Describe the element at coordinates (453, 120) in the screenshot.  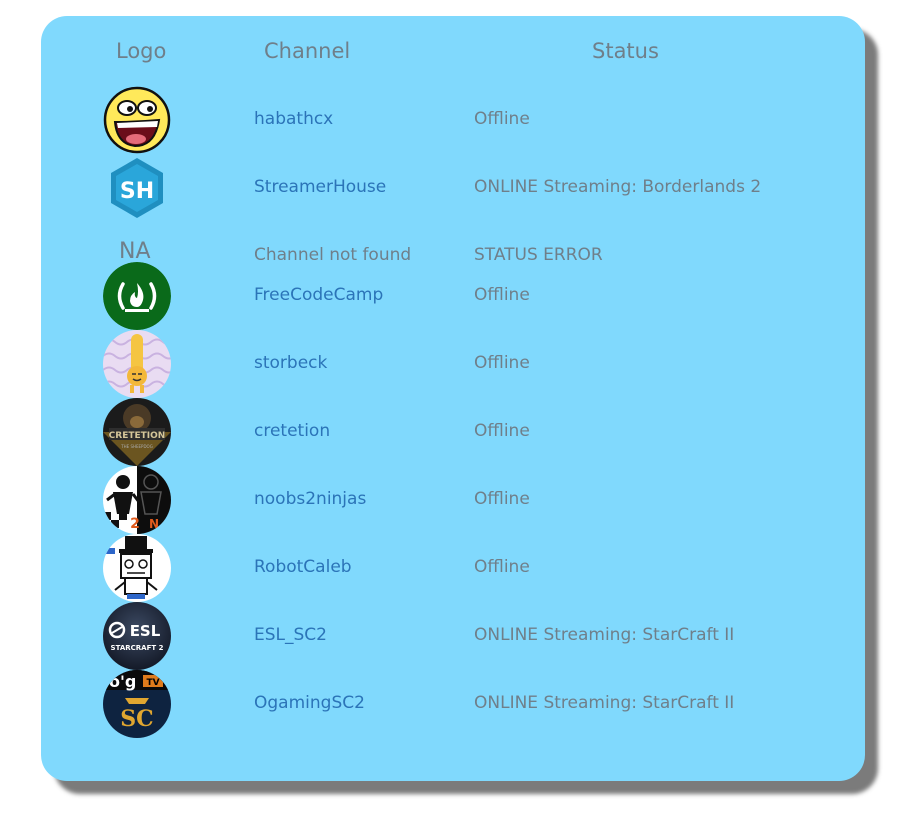
I see `table-row: habathcx Offline` at that location.